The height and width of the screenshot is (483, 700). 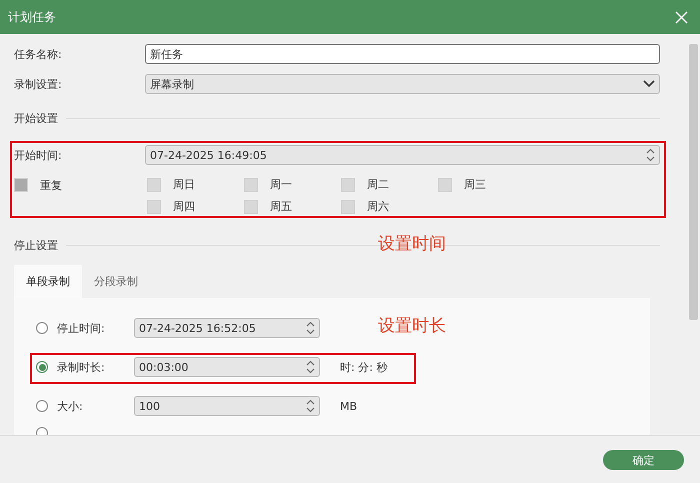 I want to click on field-label: 开始时间:, so click(x=38, y=155).